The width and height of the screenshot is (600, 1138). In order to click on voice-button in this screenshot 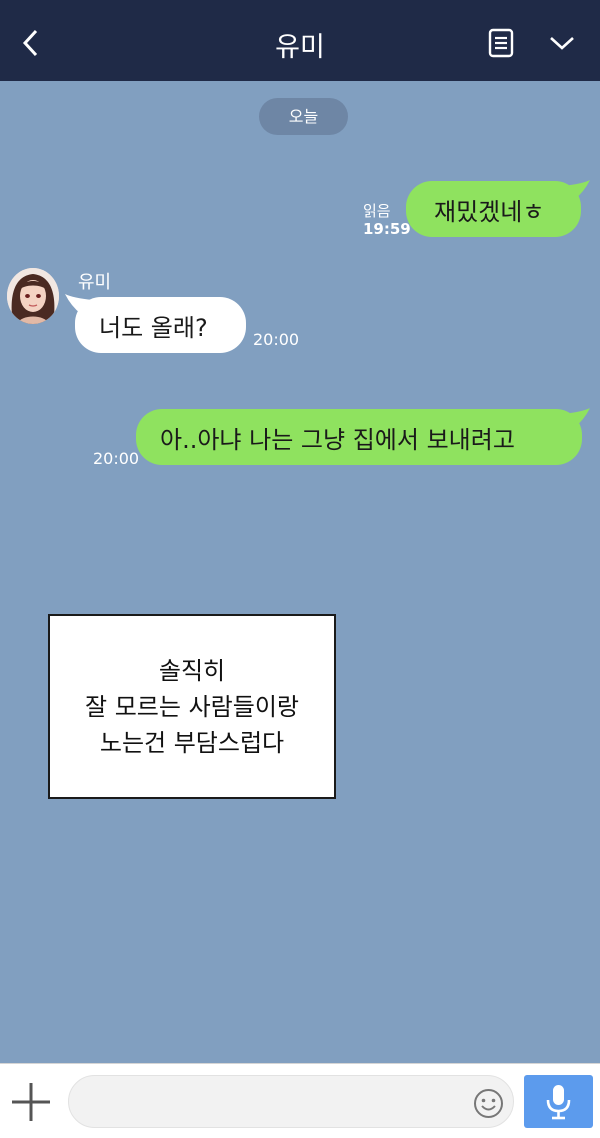, I will do `click(558, 1101)`.